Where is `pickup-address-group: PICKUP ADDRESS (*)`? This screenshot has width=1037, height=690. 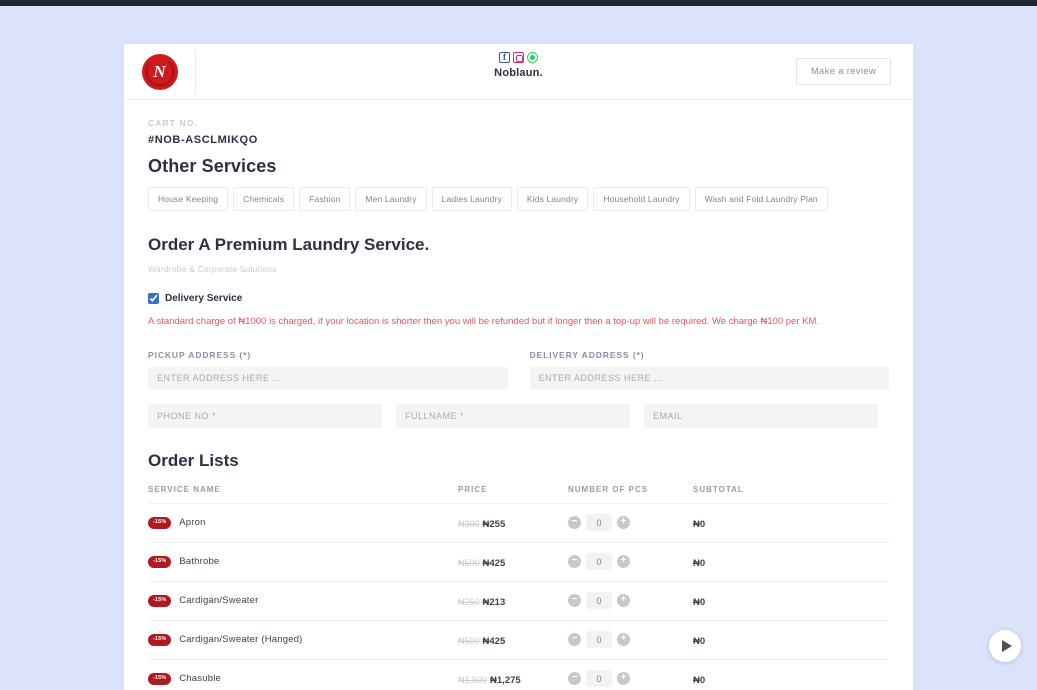 pickup-address-group: PICKUP ADDRESS (*) is located at coordinates (328, 370).